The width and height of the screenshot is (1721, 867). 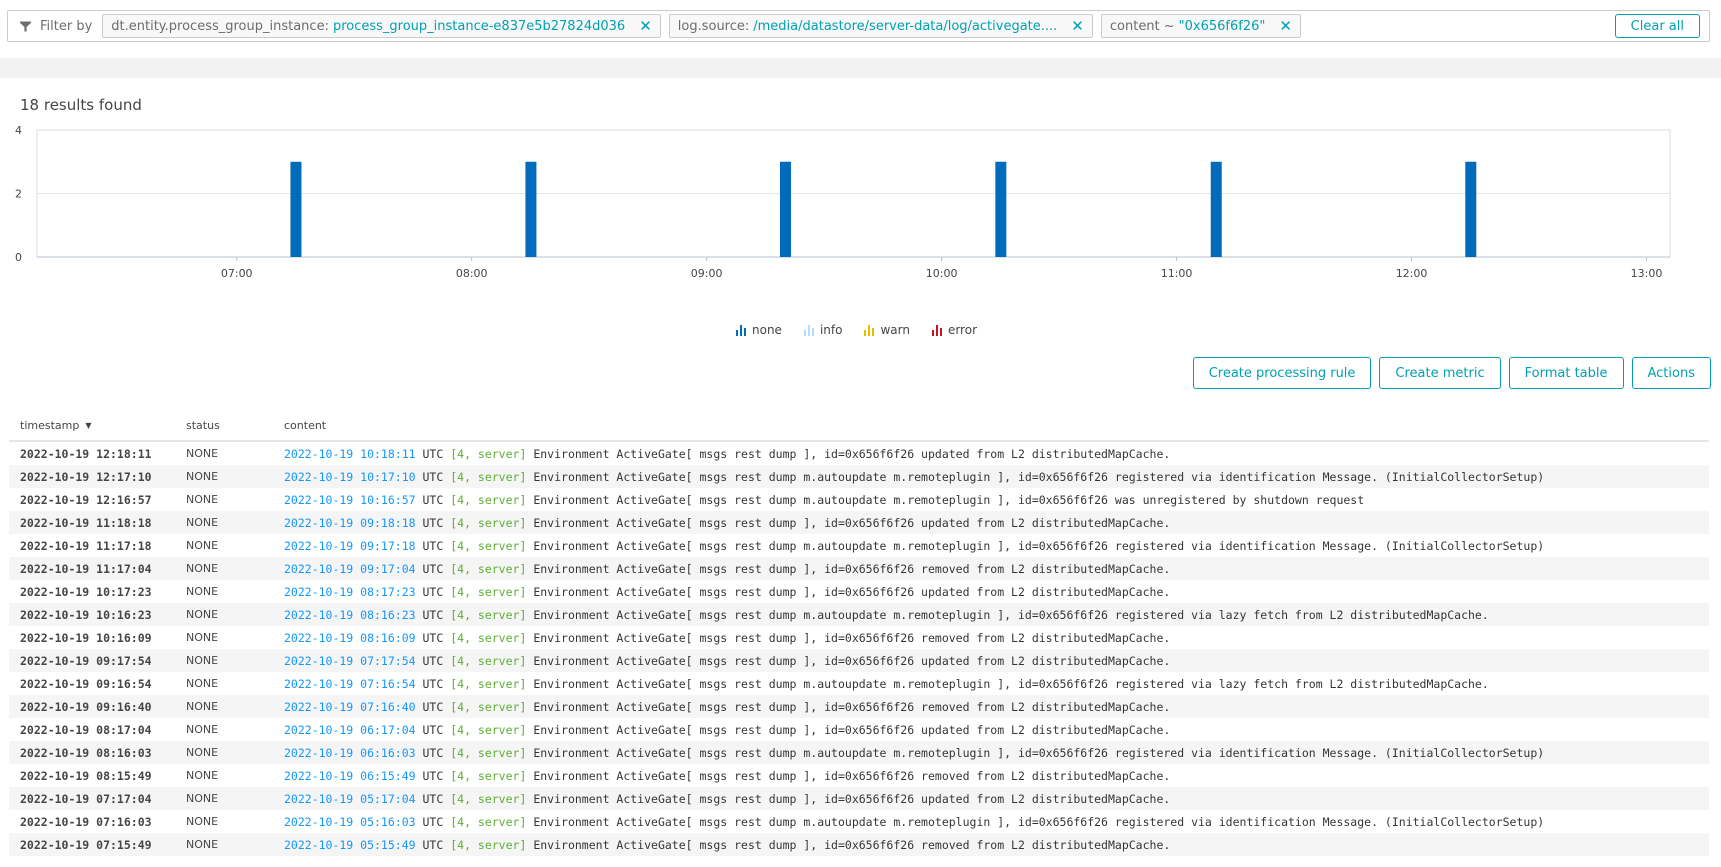 I want to click on log-date: 2022-10-19 09:17:04, so click(x=350, y=568).